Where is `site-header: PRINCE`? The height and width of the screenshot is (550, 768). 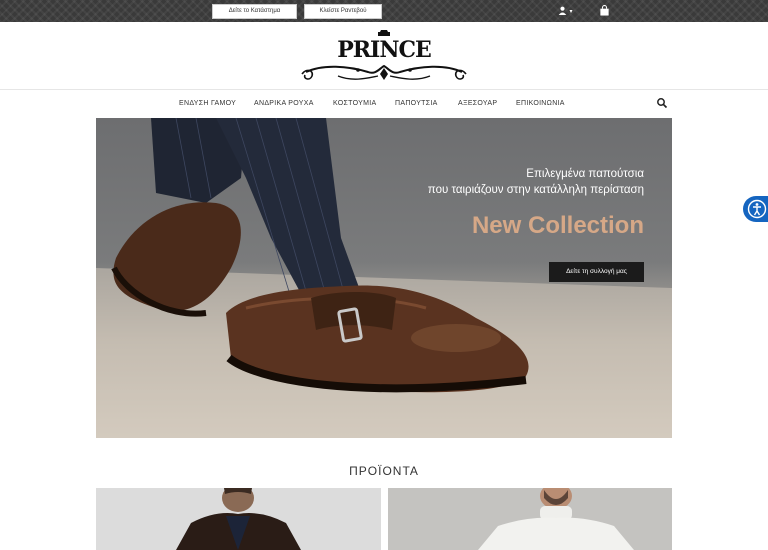
site-header: PRINCE is located at coordinates (384, 56).